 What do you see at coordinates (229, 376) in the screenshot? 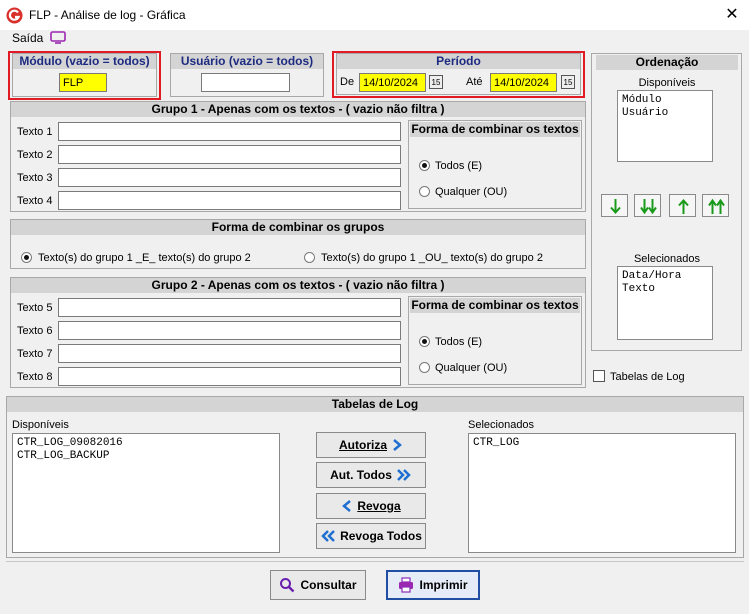
I see `texto8-input` at bounding box center [229, 376].